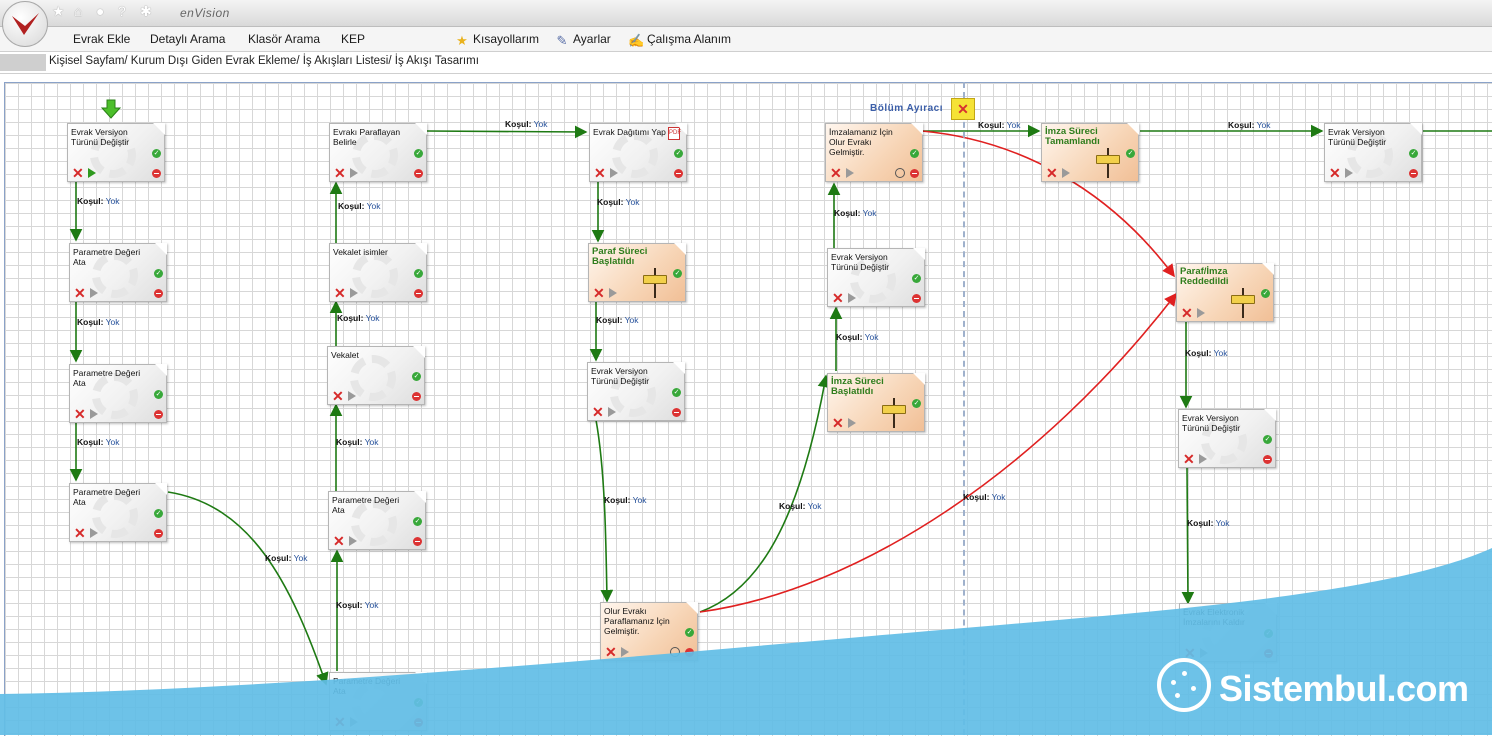  What do you see at coordinates (496, 40) in the screenshot?
I see `menu-kisayollarim: ★ Kısayollarım` at bounding box center [496, 40].